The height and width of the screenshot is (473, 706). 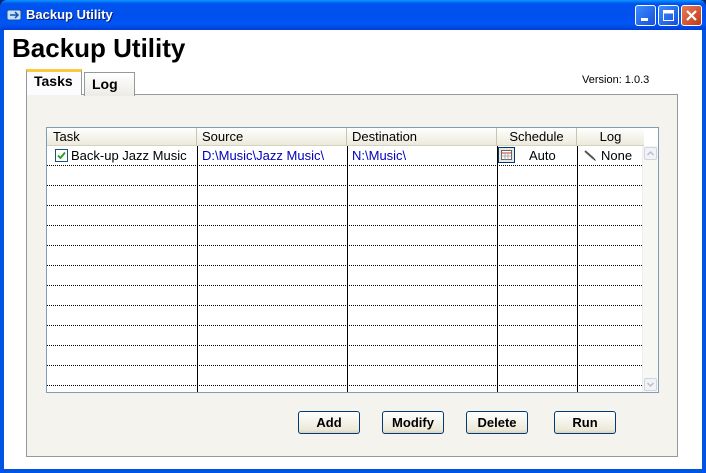 What do you see at coordinates (105, 84) in the screenshot?
I see `tab-log-label: Log` at bounding box center [105, 84].